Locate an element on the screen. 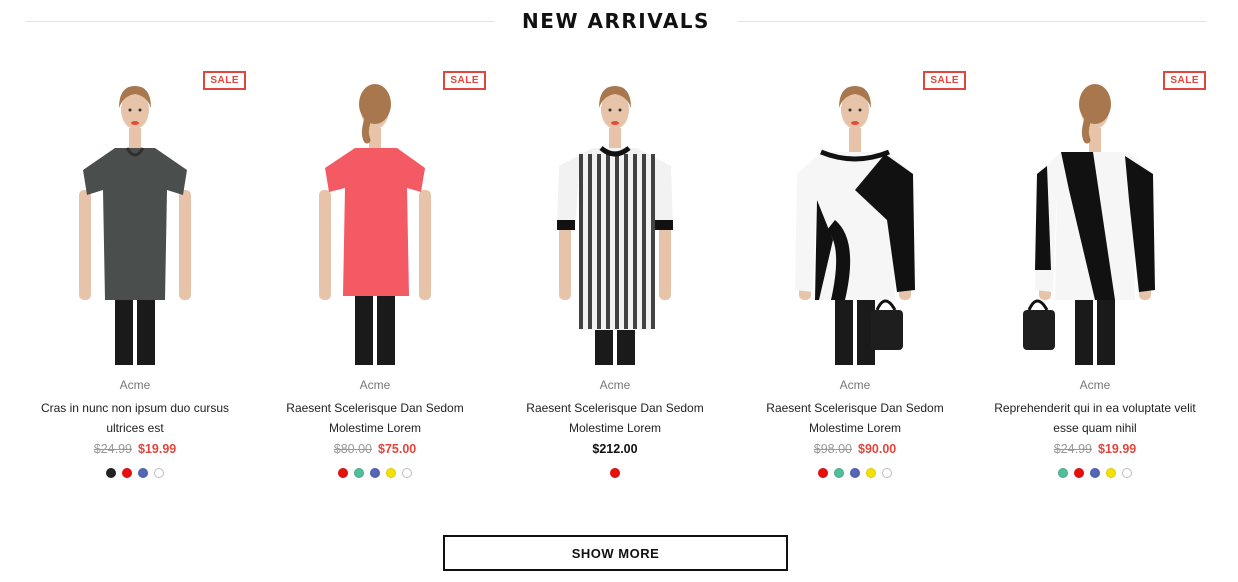 Image resolution: width=1238 pixels, height=582 pixels. price: $212.00 is located at coordinates (615, 449).